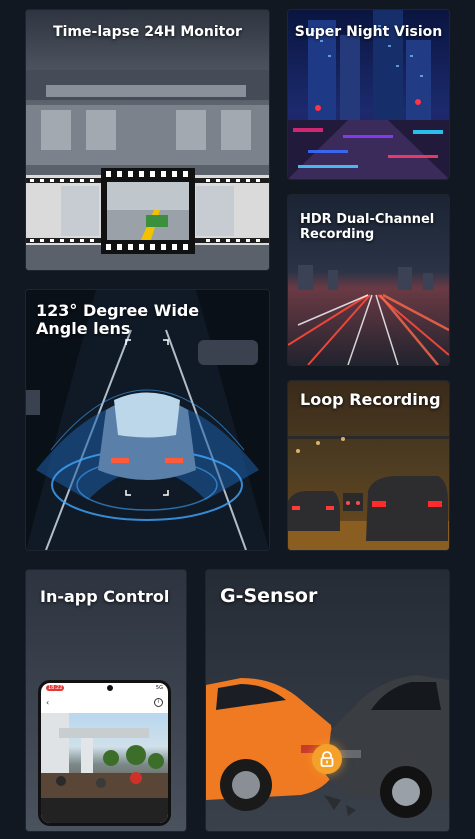 This screenshot has height=839, width=475. What do you see at coordinates (367, 227) in the screenshot?
I see `hdr-title: HDR Dual-Channel Recording` at bounding box center [367, 227].